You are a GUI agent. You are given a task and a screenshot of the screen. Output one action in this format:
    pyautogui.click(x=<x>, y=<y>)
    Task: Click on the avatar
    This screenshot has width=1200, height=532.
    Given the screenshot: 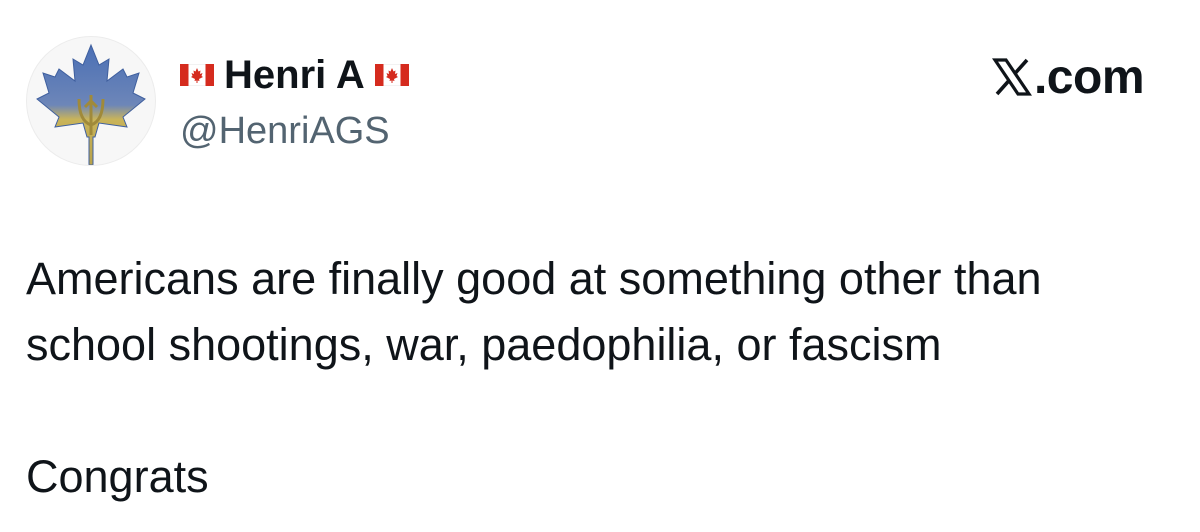 What is the action you would take?
    pyautogui.click(x=91, y=101)
    